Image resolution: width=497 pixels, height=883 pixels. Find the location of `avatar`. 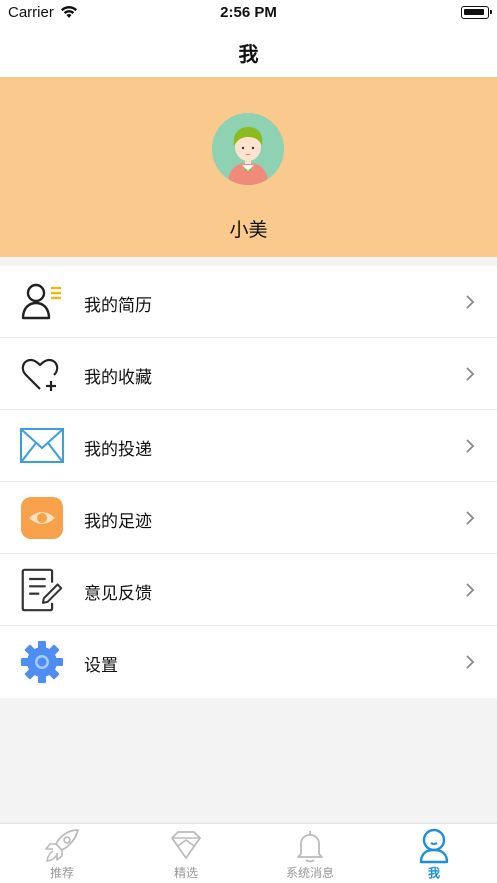

avatar is located at coordinates (248, 149).